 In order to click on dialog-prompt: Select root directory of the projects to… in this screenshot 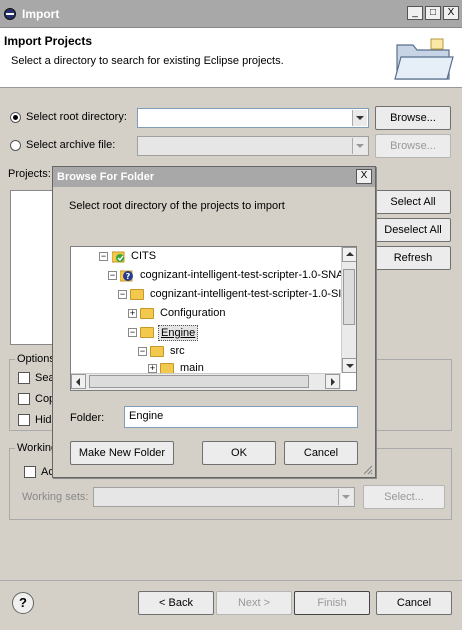, I will do `click(177, 206)`.